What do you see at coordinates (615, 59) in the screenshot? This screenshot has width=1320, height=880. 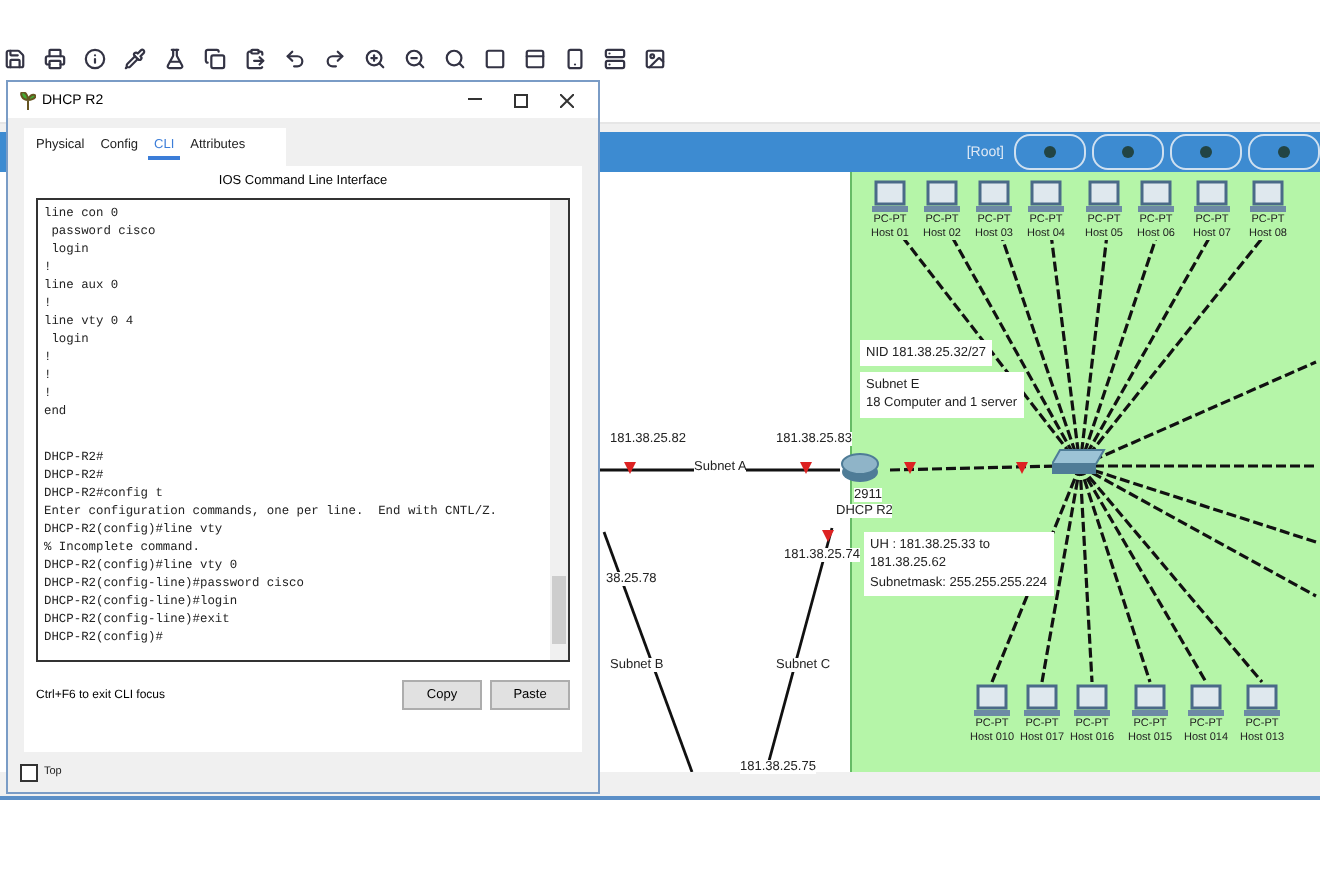 I see `server-icon` at bounding box center [615, 59].